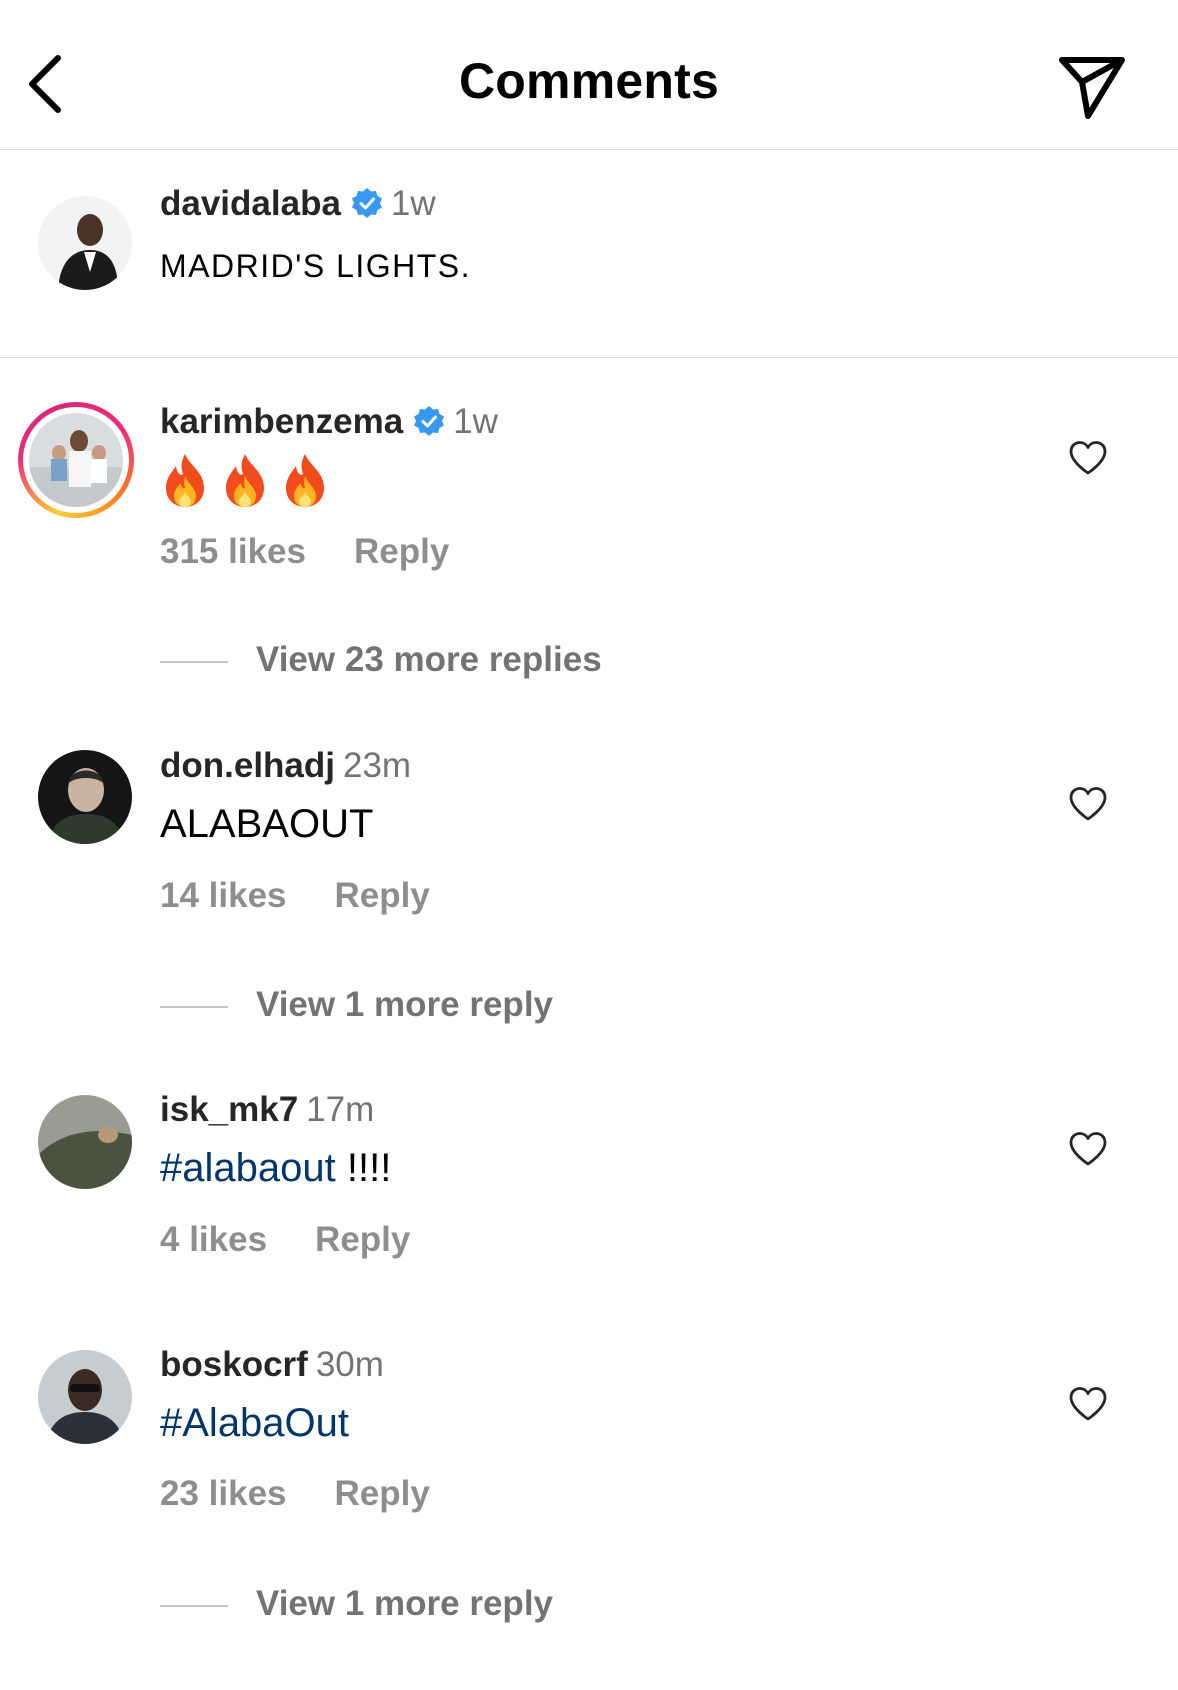  I want to click on likes-count: 4 likes, so click(213, 1239).